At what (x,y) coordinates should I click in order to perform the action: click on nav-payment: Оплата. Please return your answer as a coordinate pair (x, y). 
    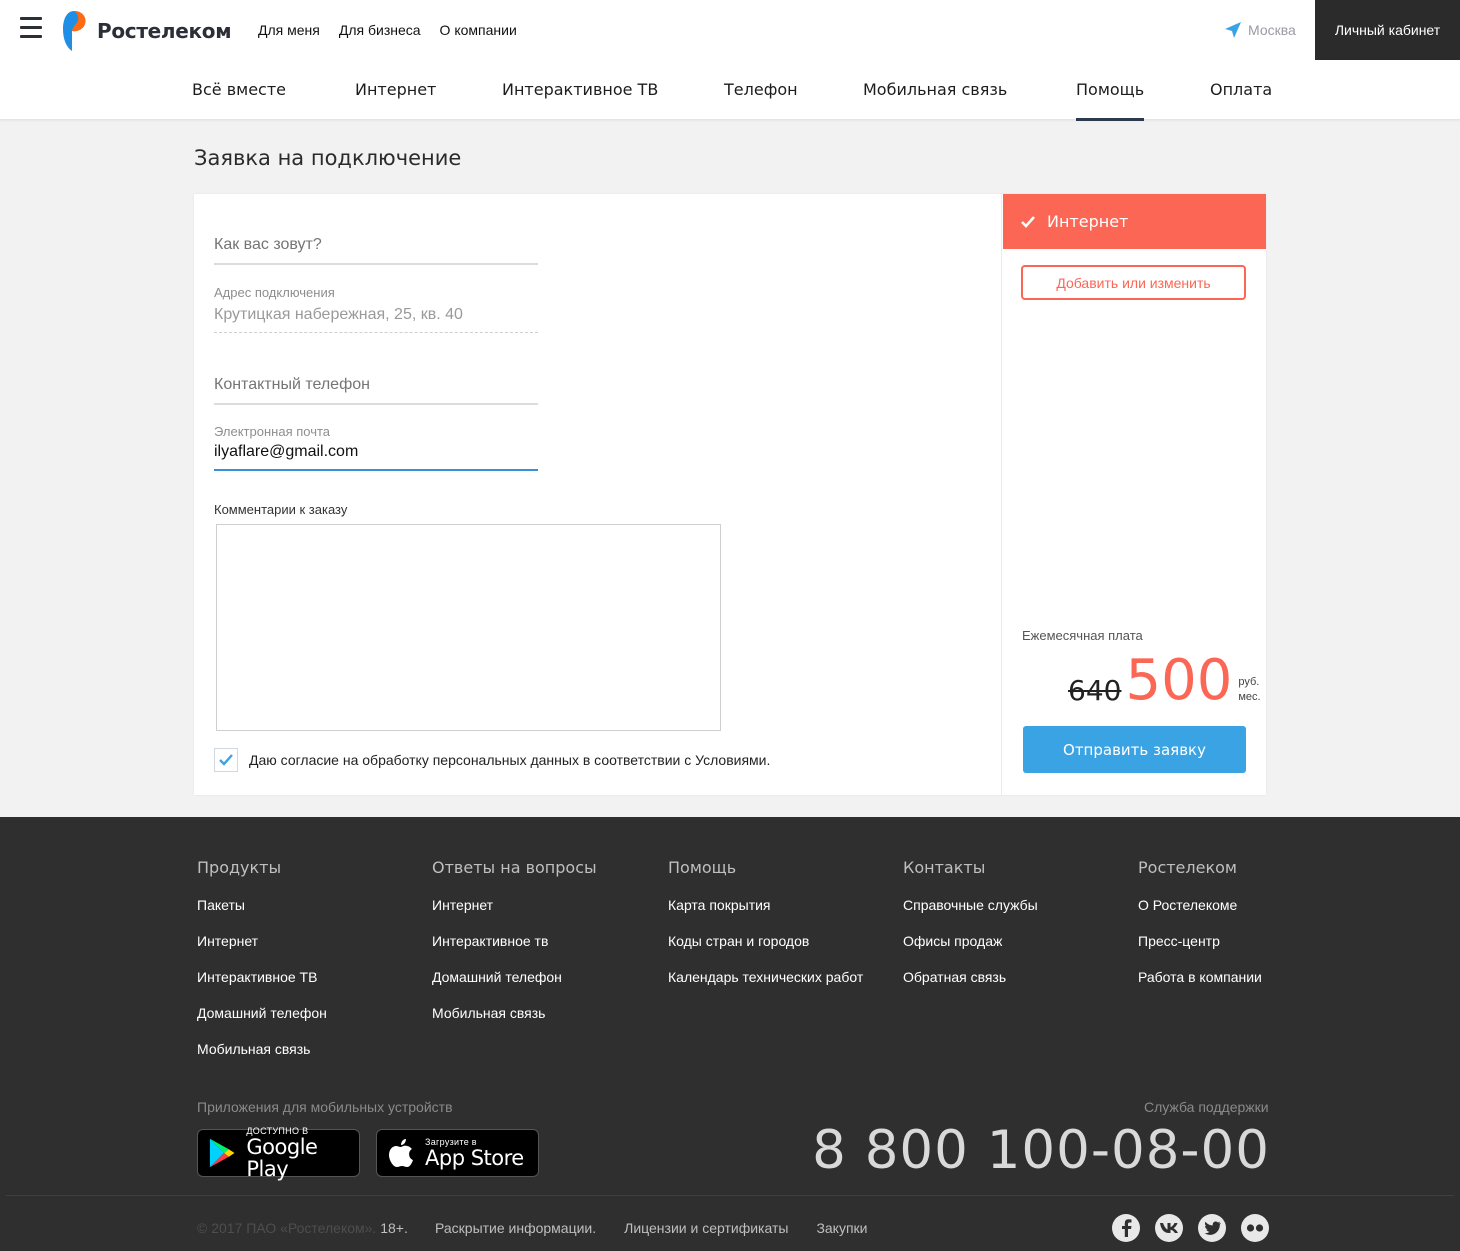
    Looking at the image, I should click on (1241, 89).